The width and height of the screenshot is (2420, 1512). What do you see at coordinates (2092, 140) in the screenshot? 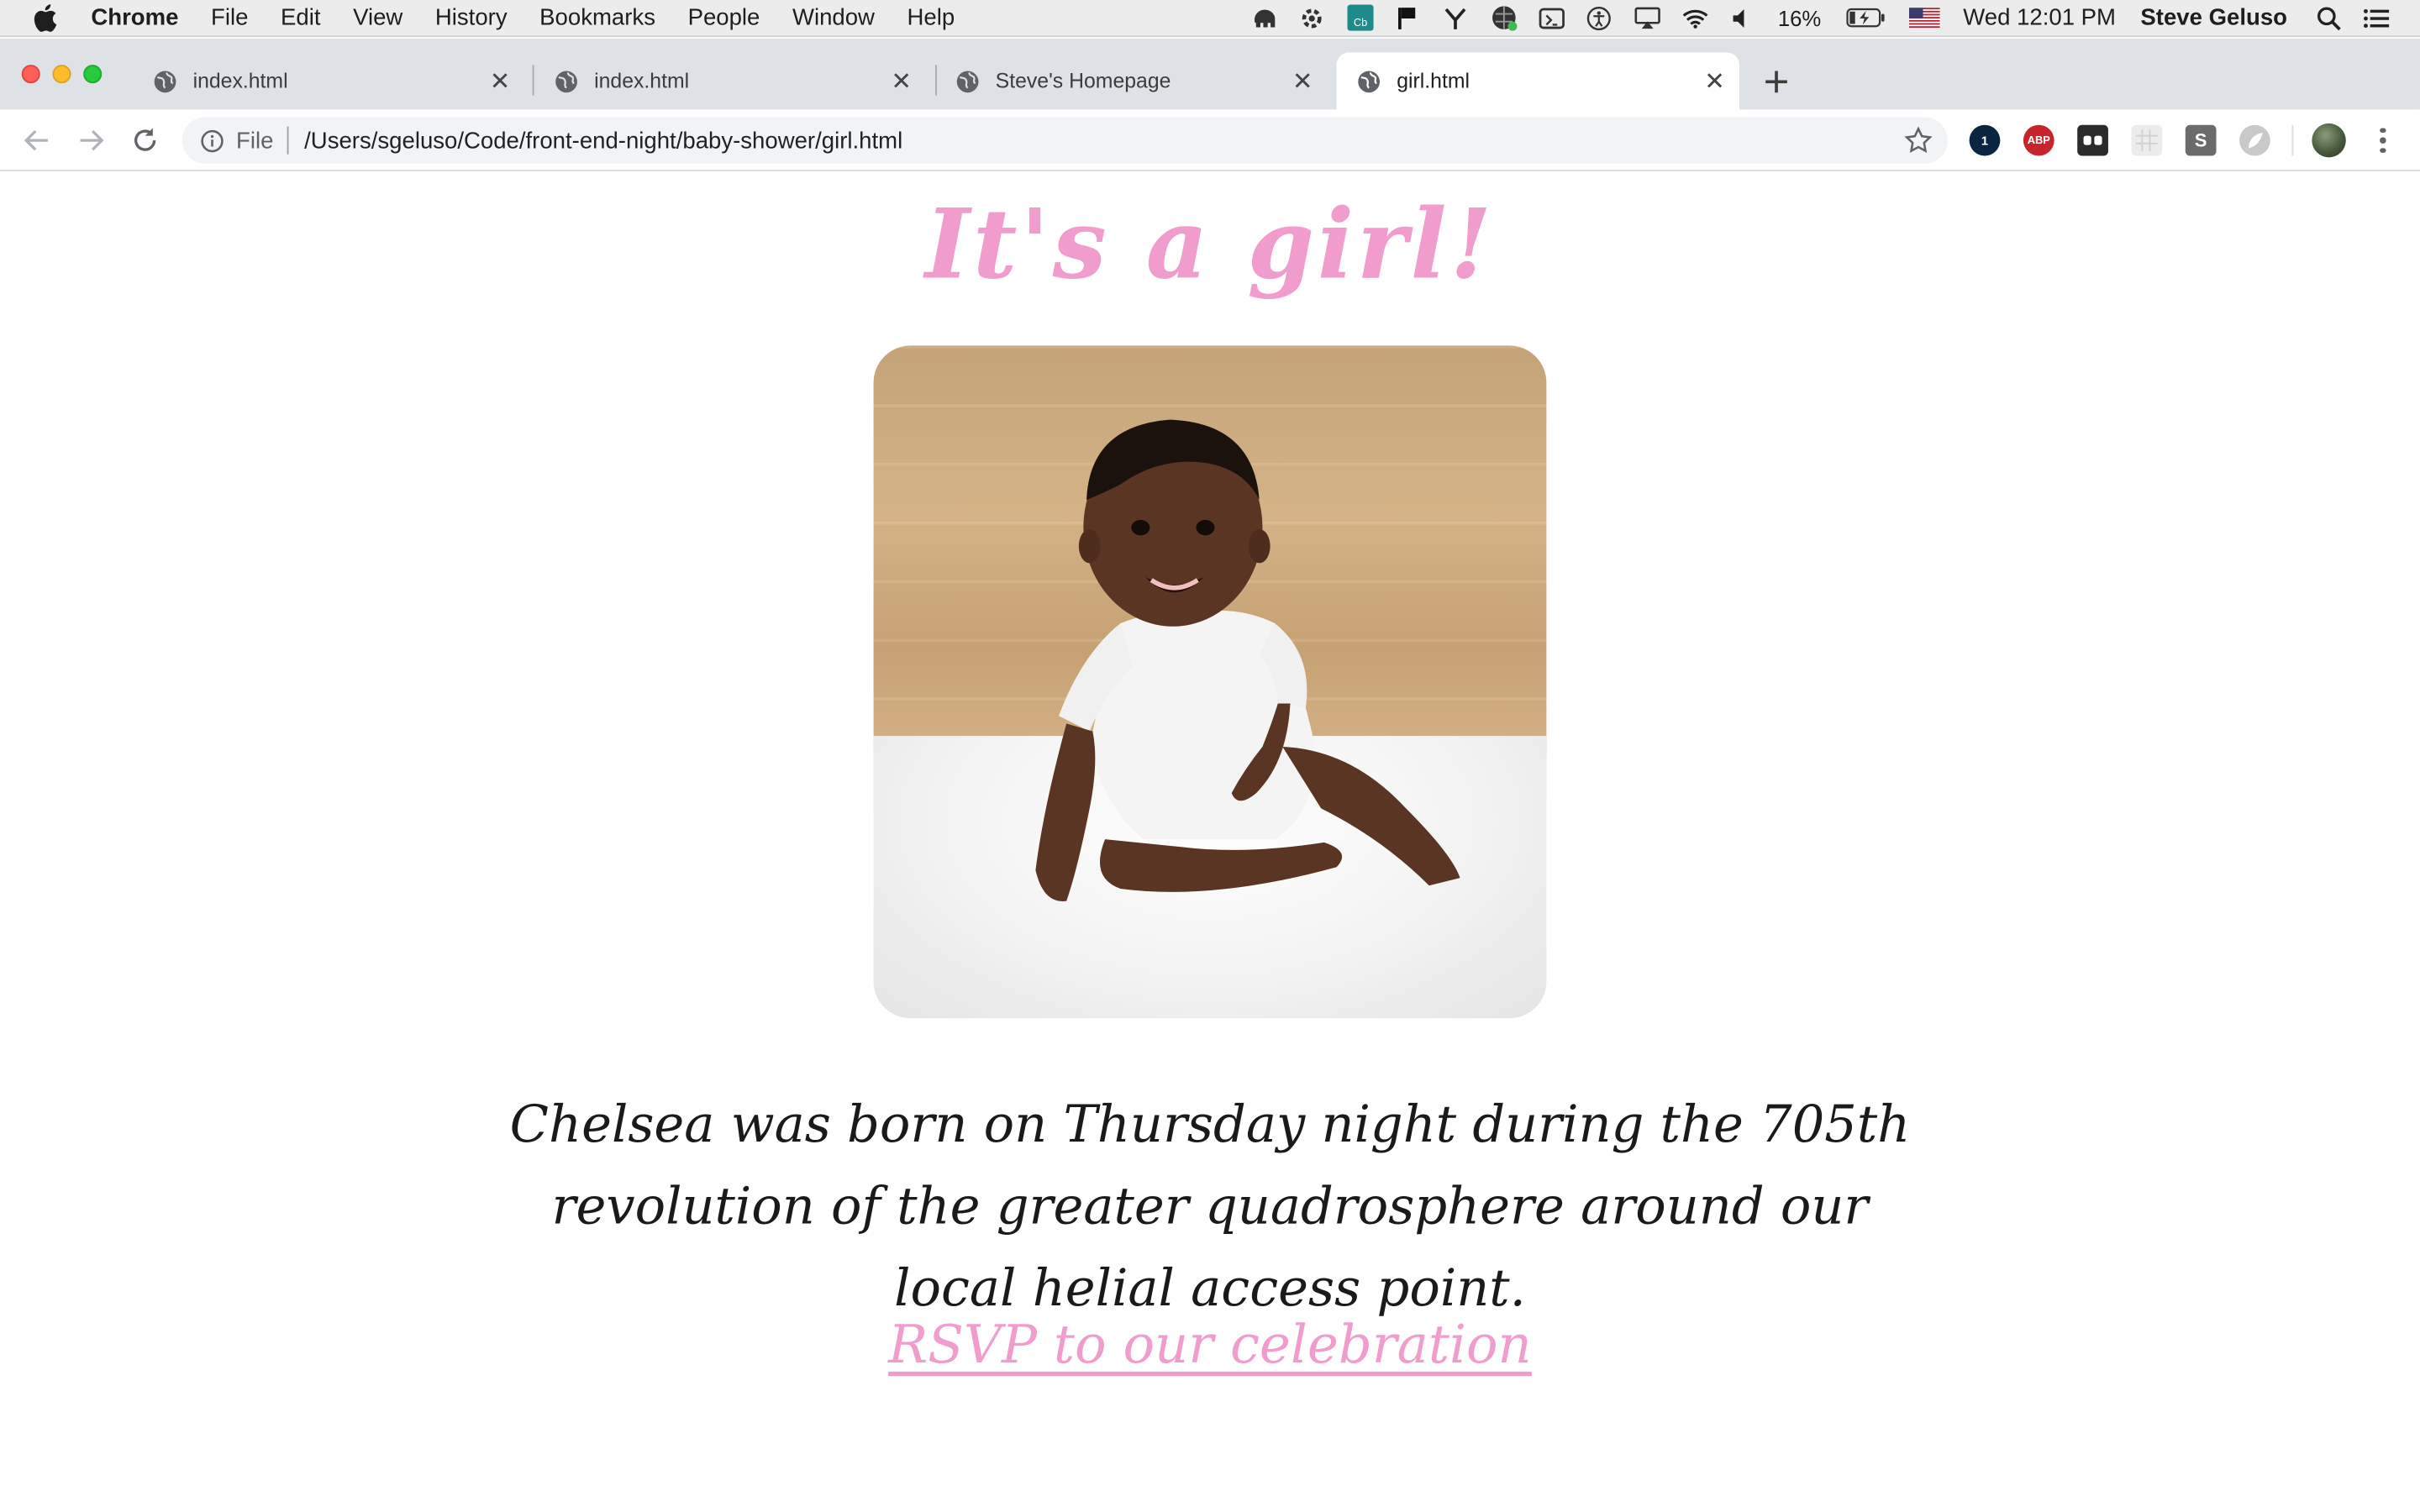
I see `tabs-extension-icon` at bounding box center [2092, 140].